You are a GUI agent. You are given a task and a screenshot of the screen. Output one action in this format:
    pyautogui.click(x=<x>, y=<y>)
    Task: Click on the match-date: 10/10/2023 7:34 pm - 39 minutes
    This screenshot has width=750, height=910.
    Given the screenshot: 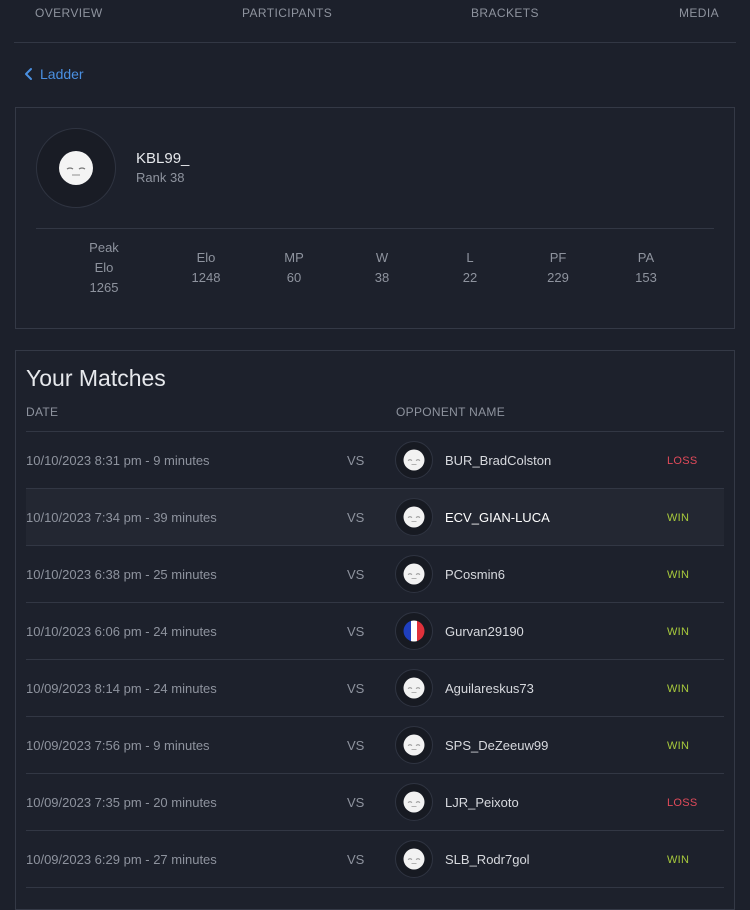 What is the action you would take?
    pyautogui.click(x=121, y=517)
    